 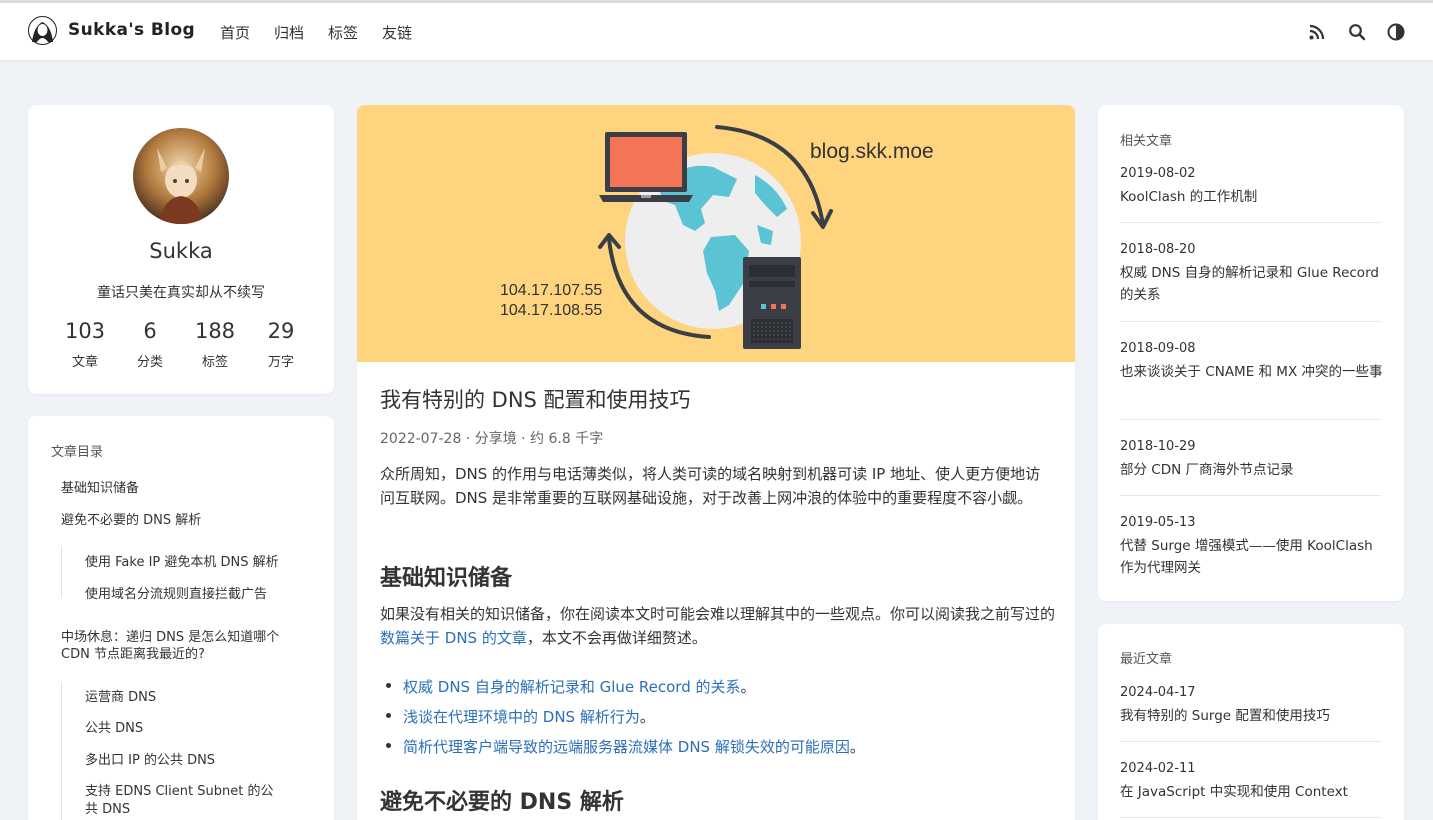 I want to click on stat-label: 文章, so click(x=84, y=362).